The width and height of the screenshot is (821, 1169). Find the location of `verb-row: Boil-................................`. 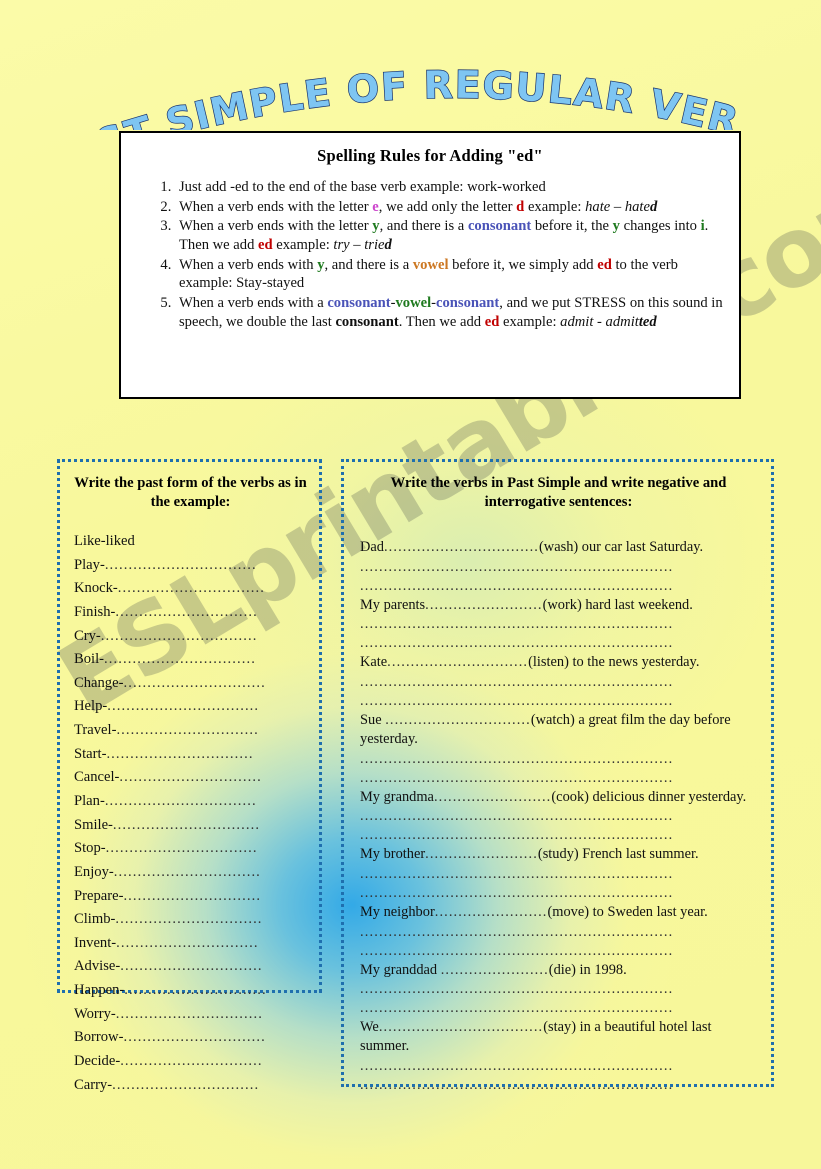

verb-row: Boil-................................ is located at coordinates (190, 660).